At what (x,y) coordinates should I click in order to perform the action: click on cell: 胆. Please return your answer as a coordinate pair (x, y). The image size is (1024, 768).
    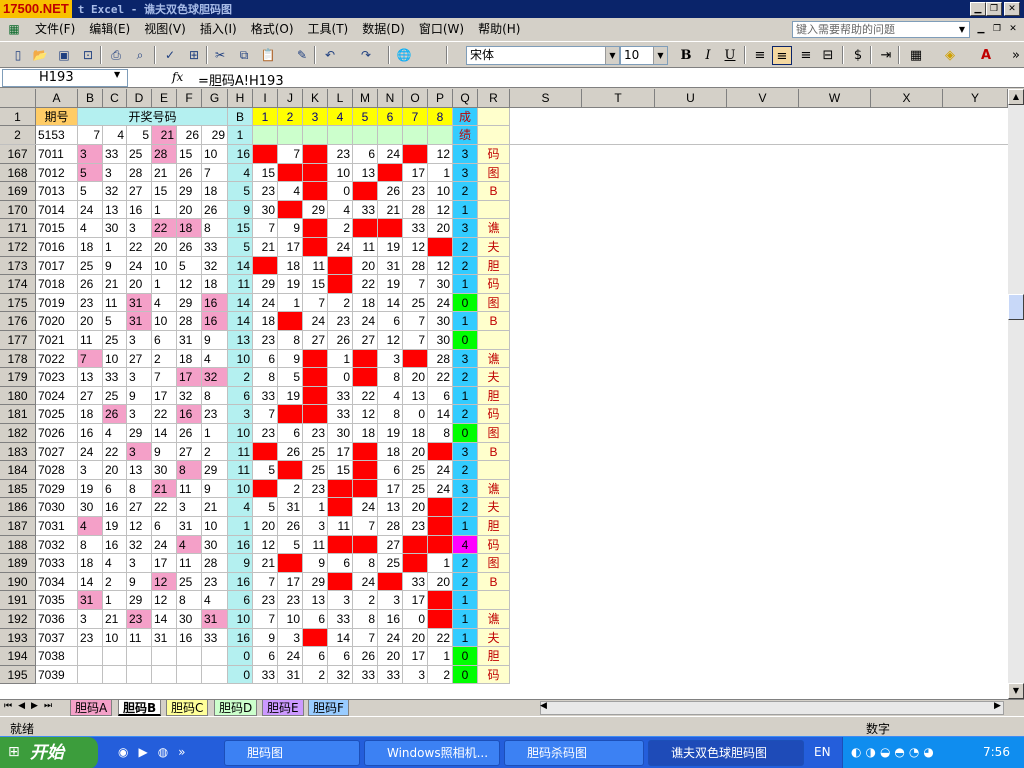
    Looking at the image, I should click on (494, 656).